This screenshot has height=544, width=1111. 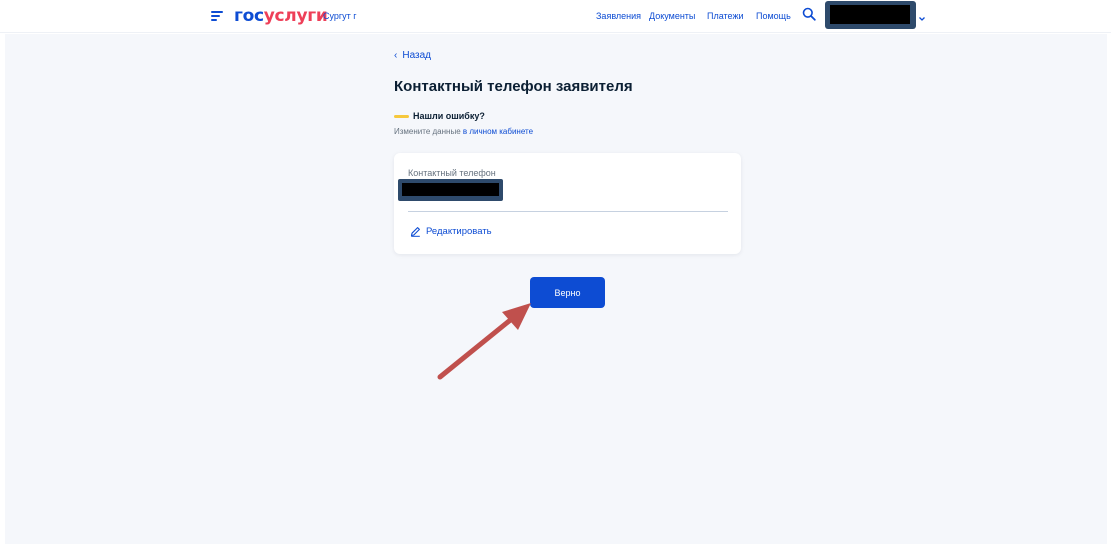 What do you see at coordinates (568, 211) in the screenshot?
I see `card-divider` at bounding box center [568, 211].